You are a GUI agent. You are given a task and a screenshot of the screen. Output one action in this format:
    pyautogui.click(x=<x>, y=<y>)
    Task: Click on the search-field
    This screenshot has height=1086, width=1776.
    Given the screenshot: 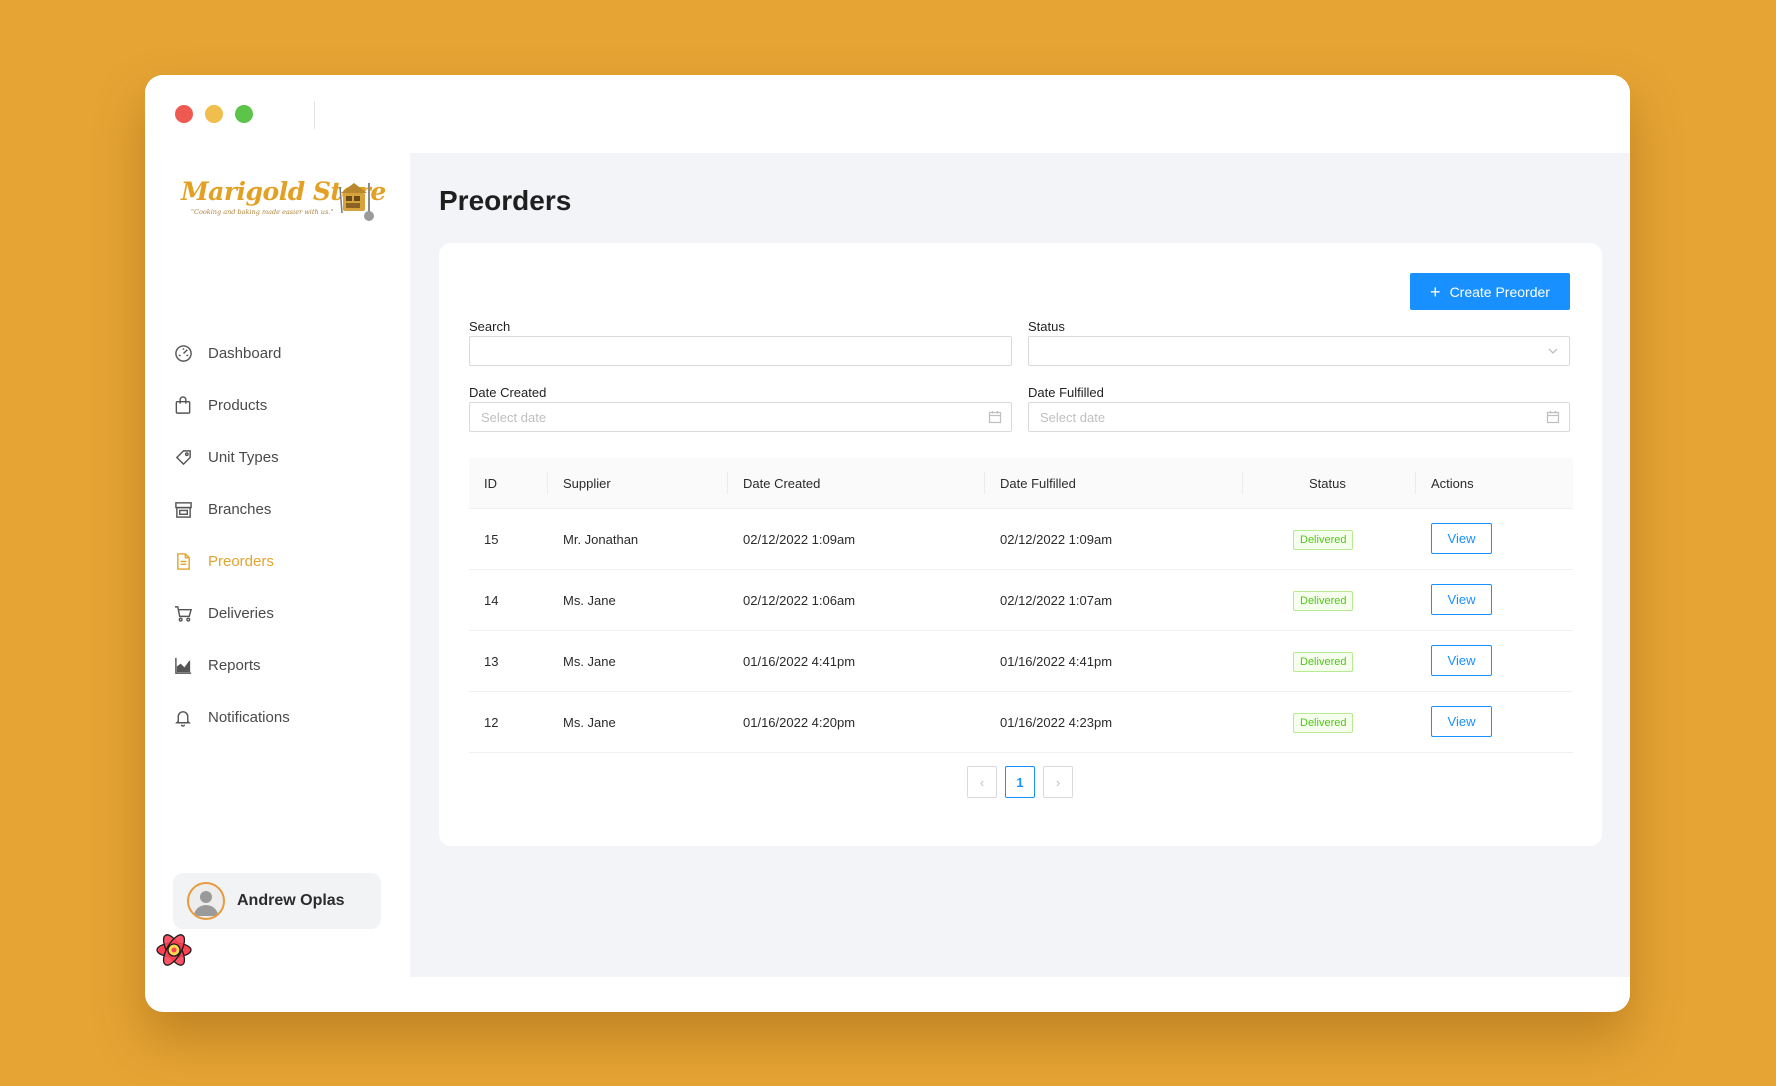 What is the action you would take?
    pyautogui.click(x=740, y=351)
    